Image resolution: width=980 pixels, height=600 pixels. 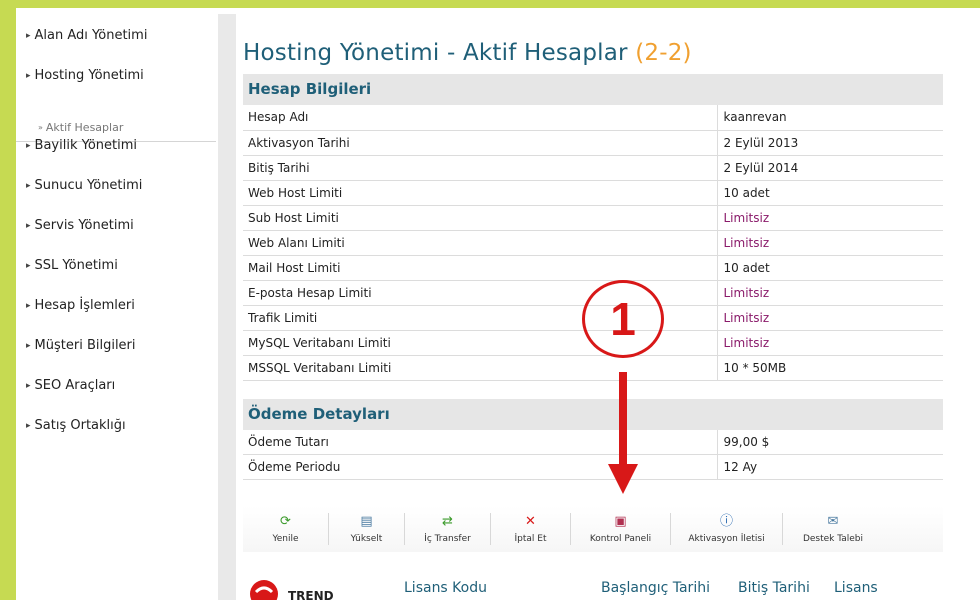 I want to click on table-row: MSSQL Veritabanı Limiti 10 * 50MB, so click(x=593, y=368).